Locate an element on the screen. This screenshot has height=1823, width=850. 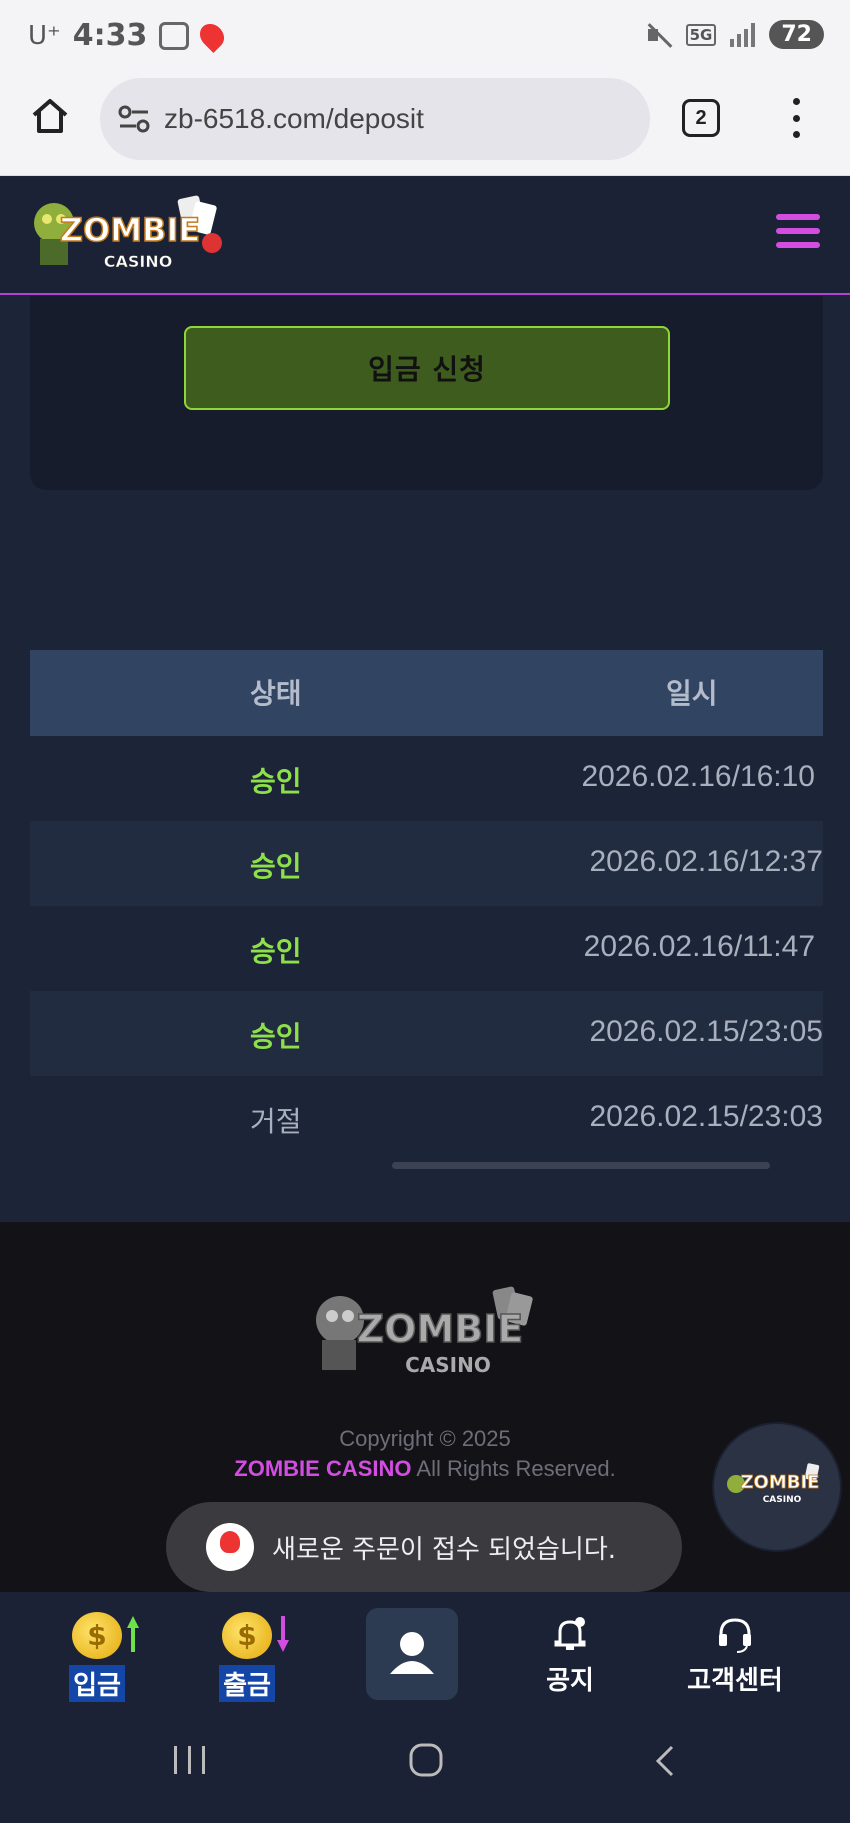
hamburger-menu-icon is located at coordinates (798, 231).